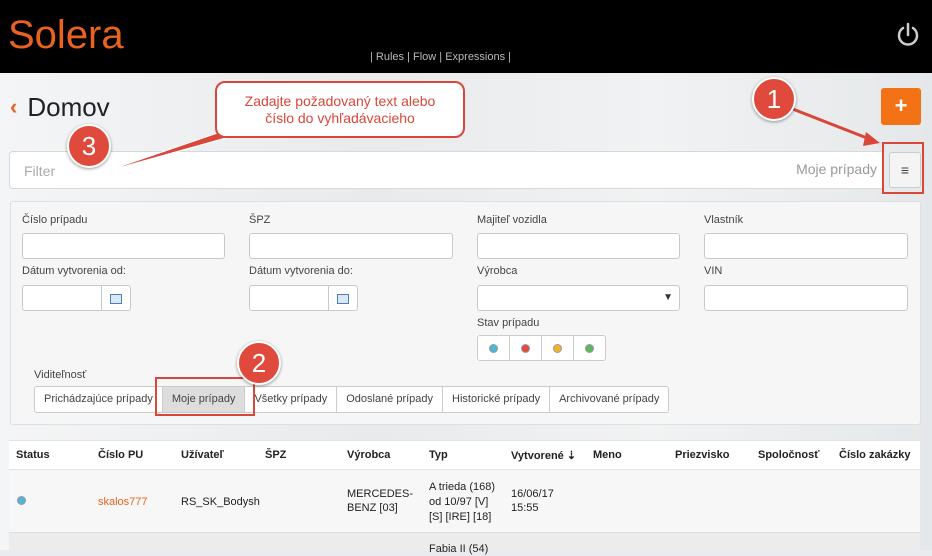  Describe the element at coordinates (123, 502) in the screenshot. I see `case-number-link: skalos777` at that location.